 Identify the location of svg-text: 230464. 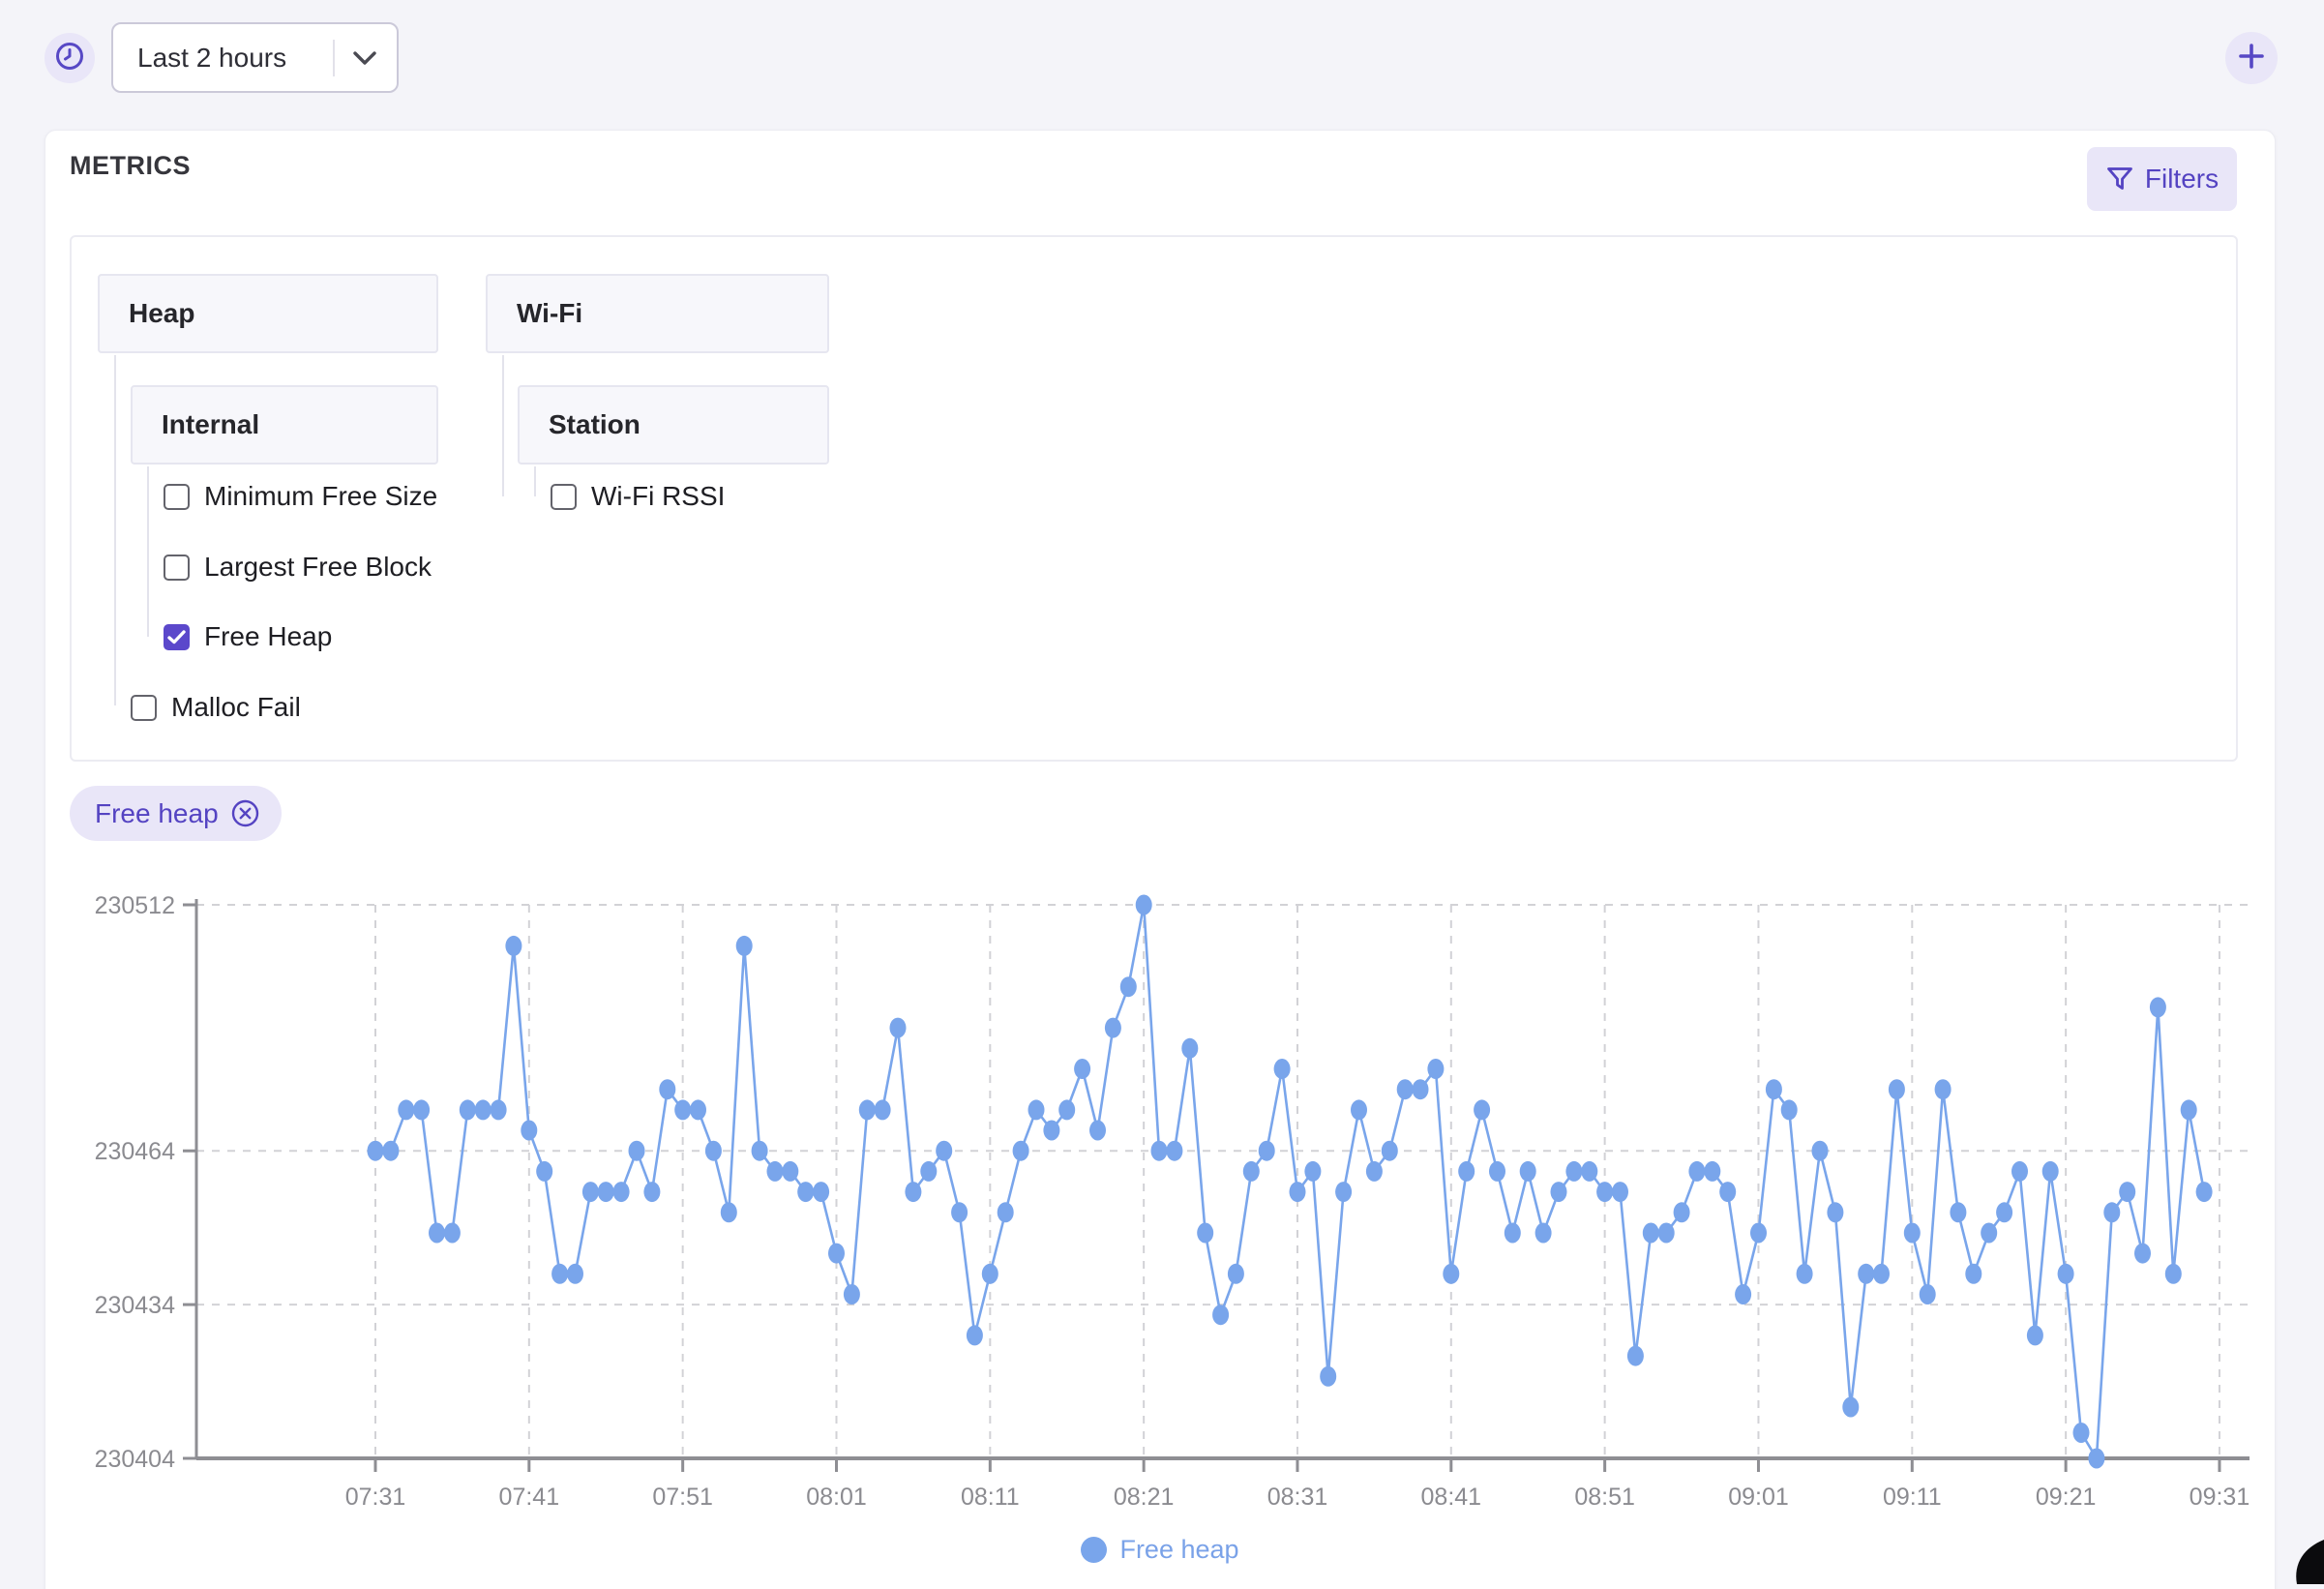
(136, 1152).